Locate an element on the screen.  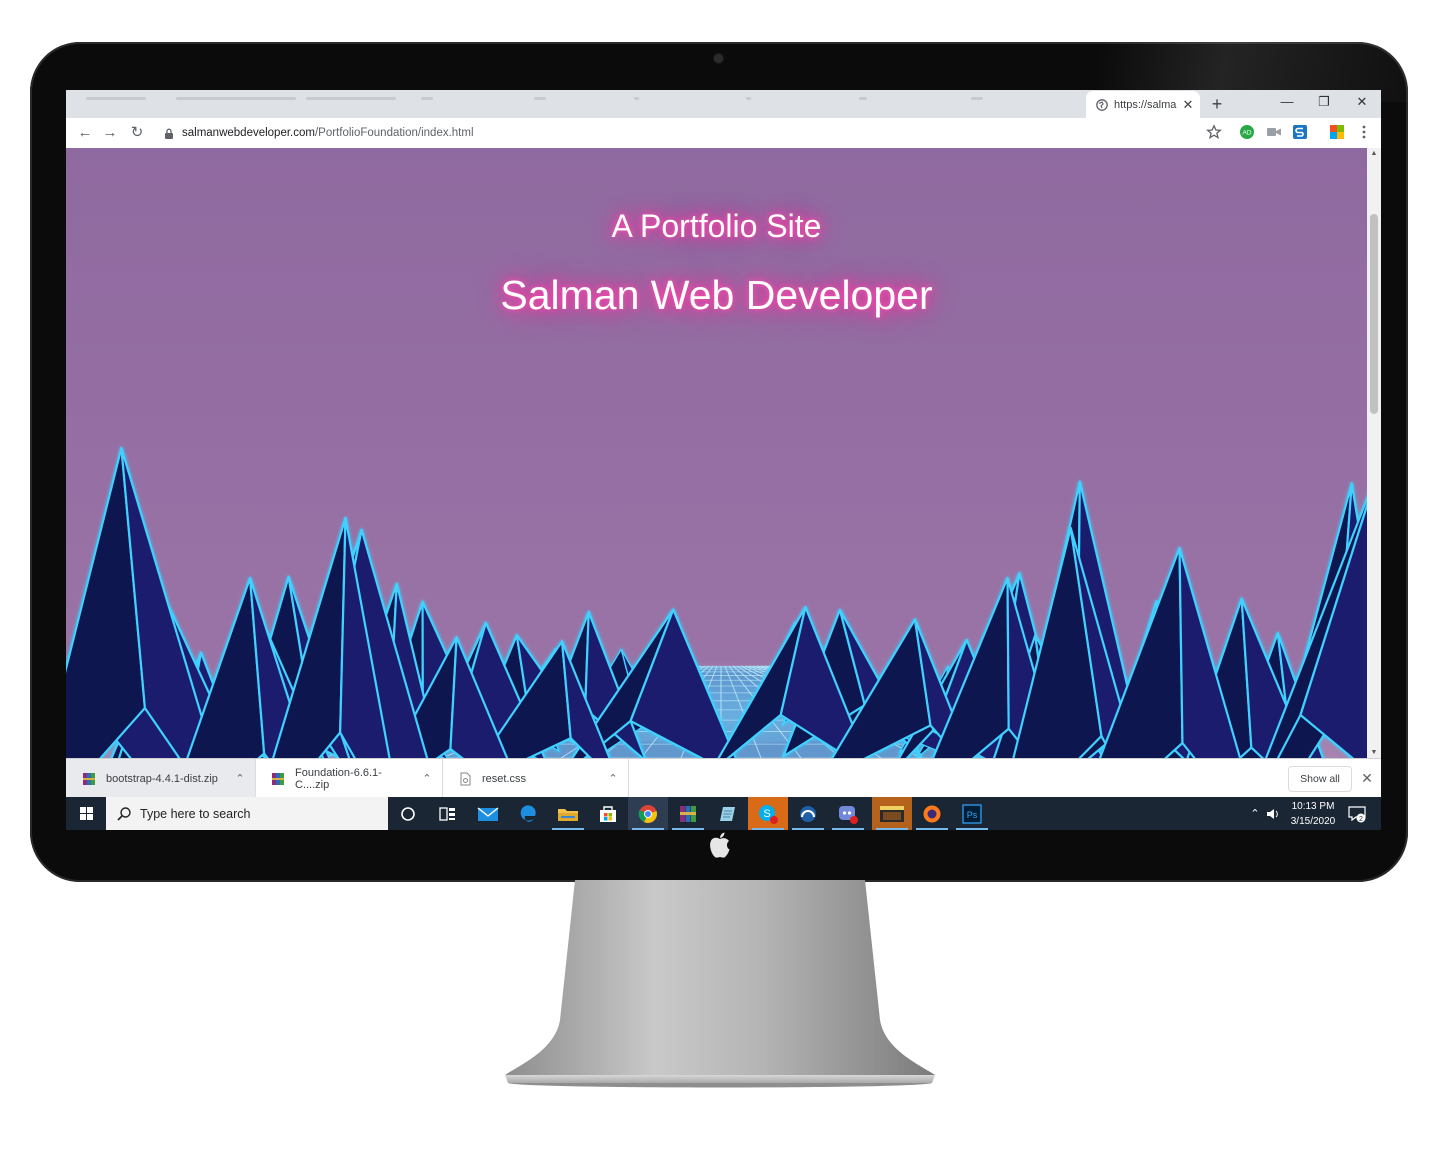
office-extension-icon is located at coordinates (1337, 132).